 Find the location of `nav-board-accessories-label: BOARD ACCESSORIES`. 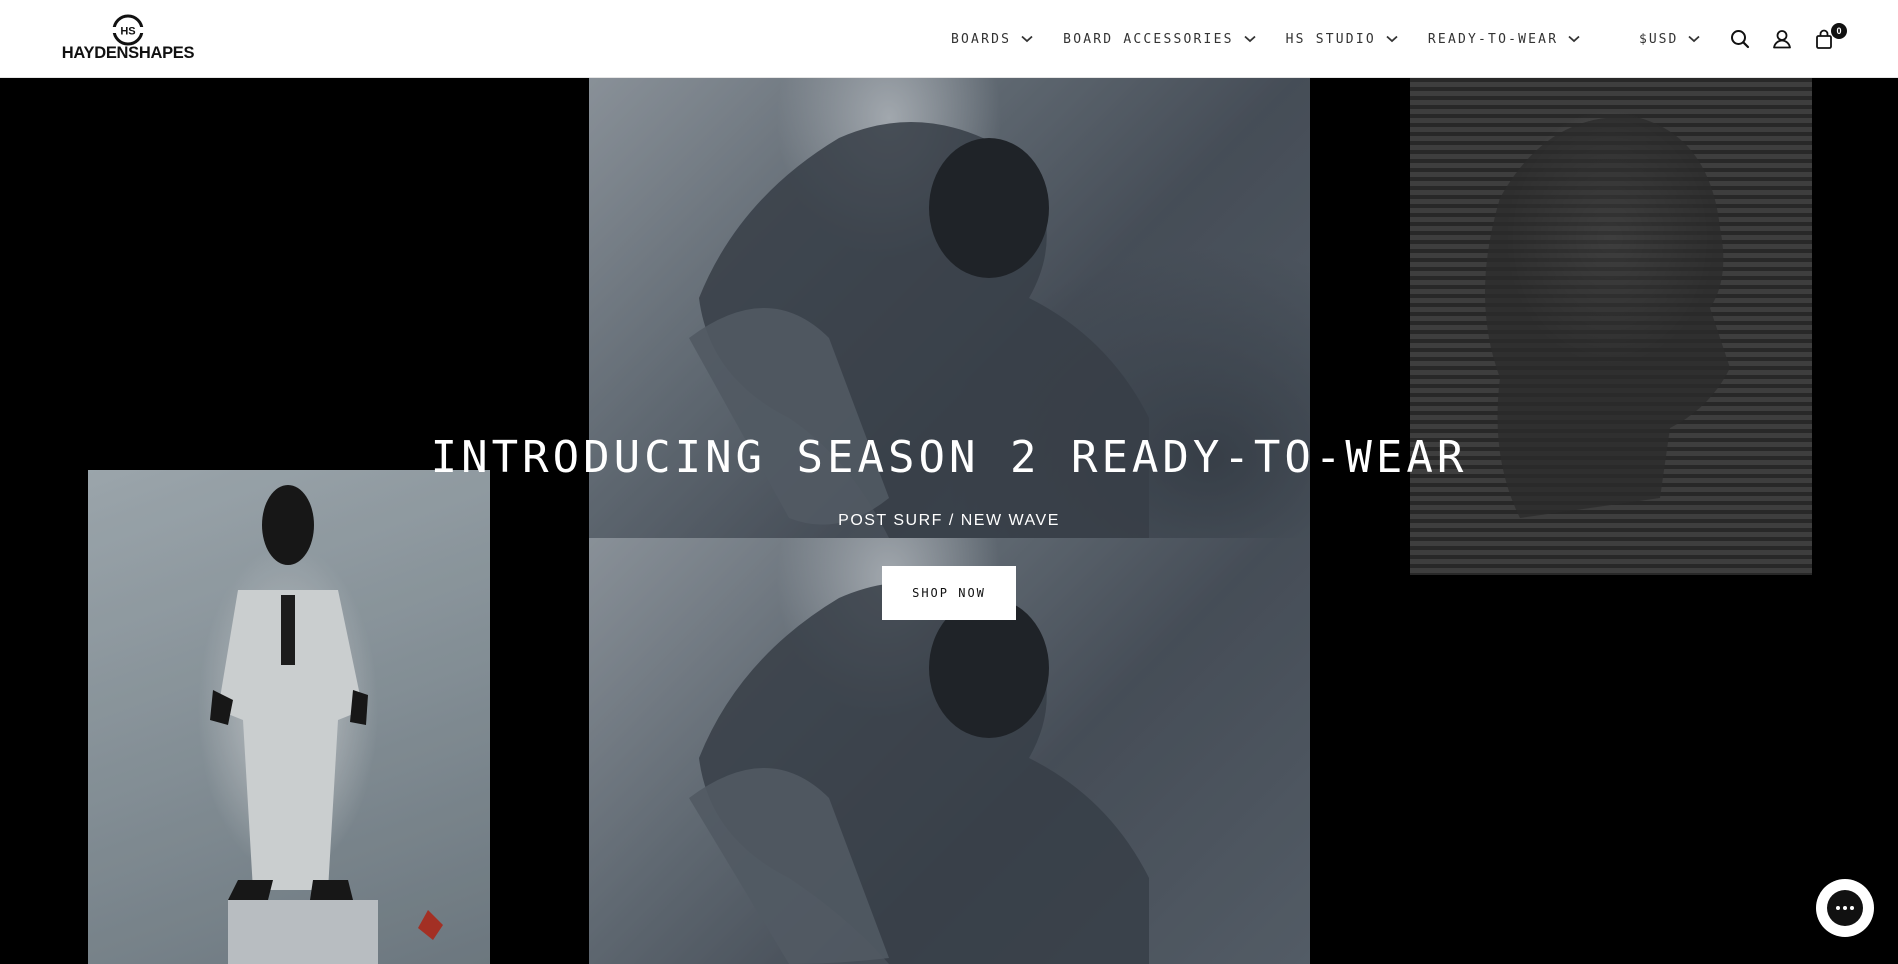

nav-board-accessories-label: BOARD ACCESSORIES is located at coordinates (1148, 39).